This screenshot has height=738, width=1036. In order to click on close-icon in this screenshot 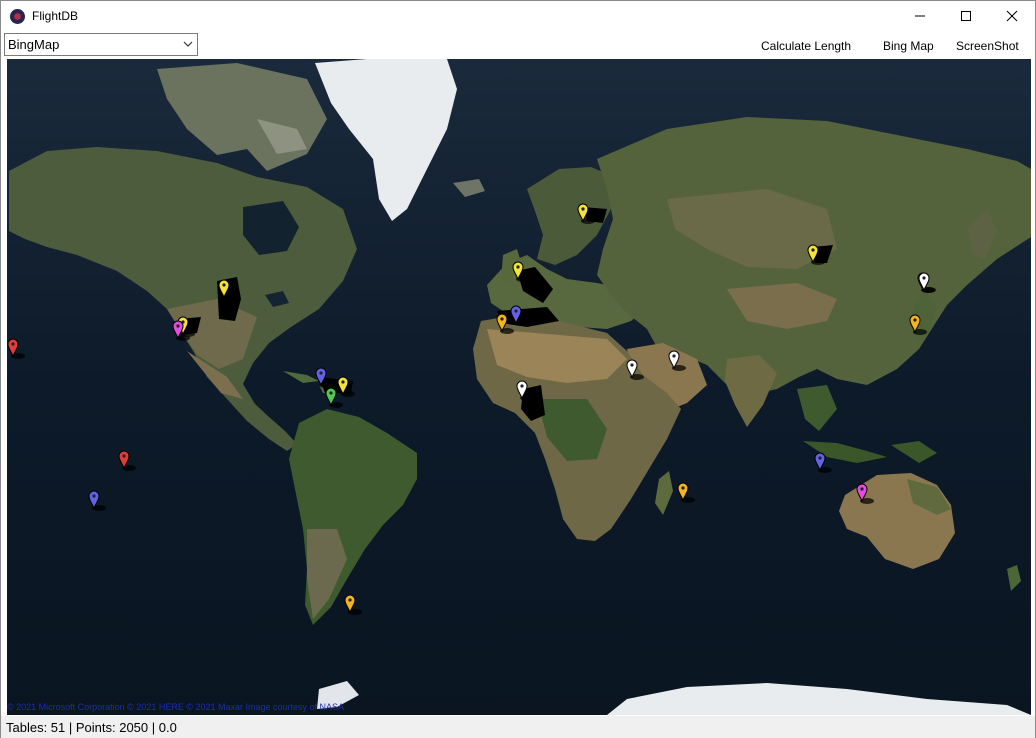, I will do `click(1012, 16)`.